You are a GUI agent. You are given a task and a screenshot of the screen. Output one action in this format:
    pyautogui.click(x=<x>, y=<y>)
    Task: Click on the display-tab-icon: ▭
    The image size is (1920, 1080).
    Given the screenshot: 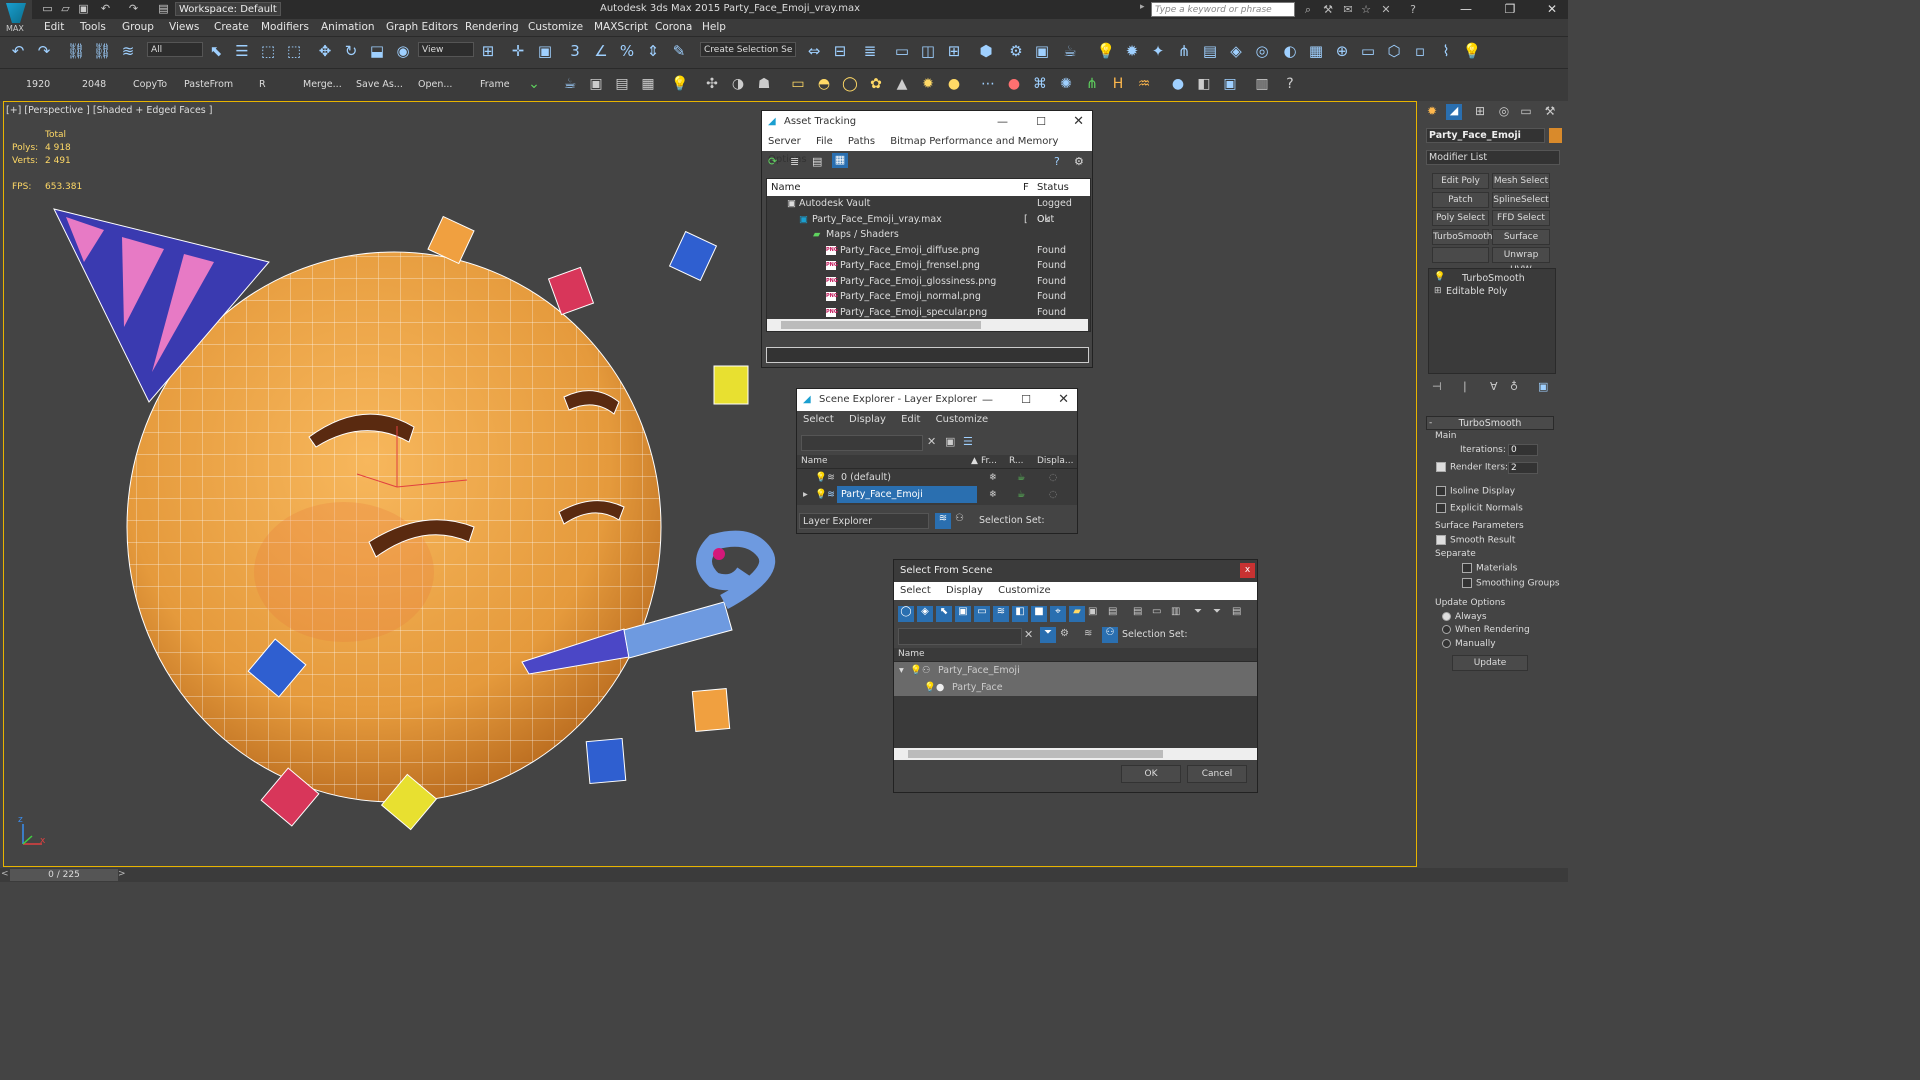 What is the action you would take?
    pyautogui.click(x=1526, y=112)
    